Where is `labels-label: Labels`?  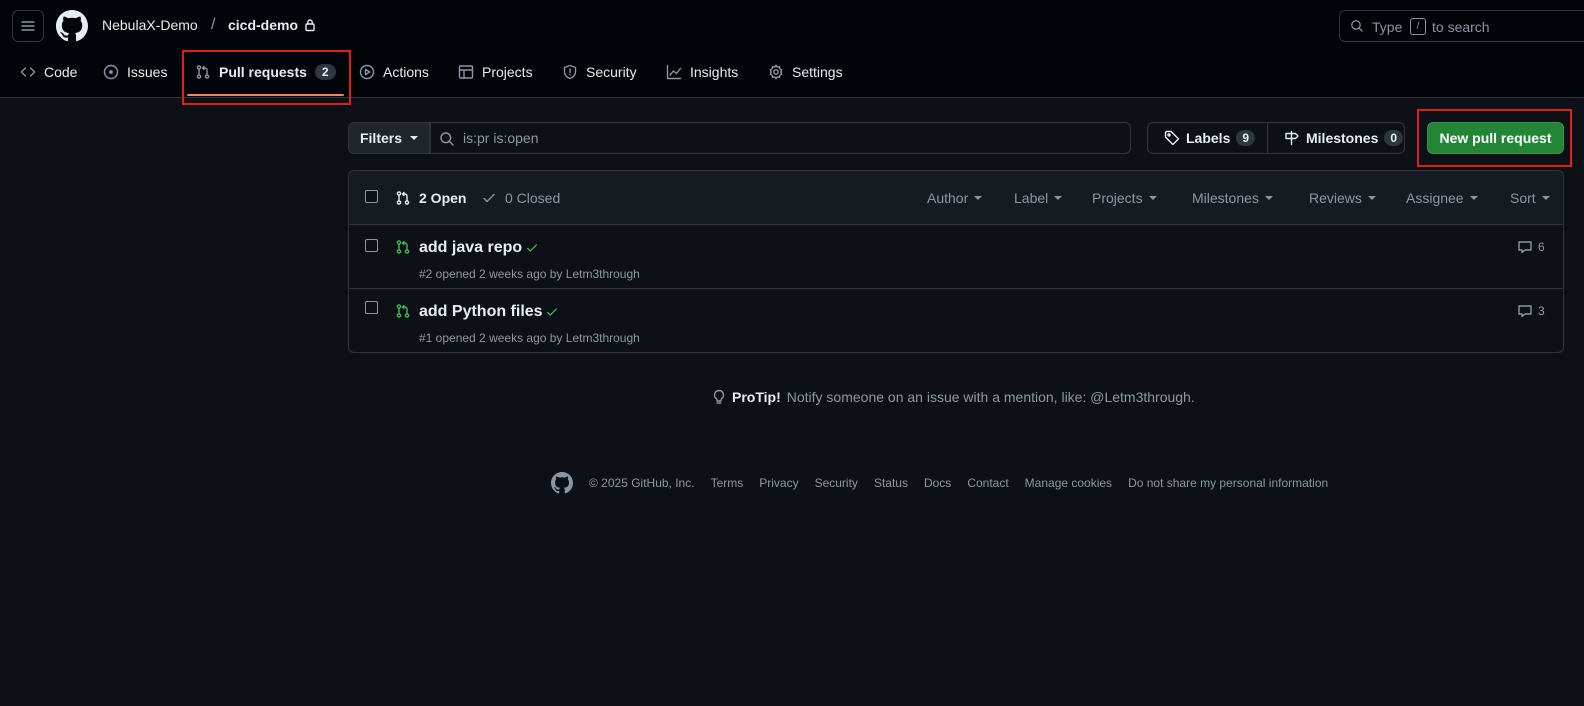 labels-label: Labels is located at coordinates (1208, 138).